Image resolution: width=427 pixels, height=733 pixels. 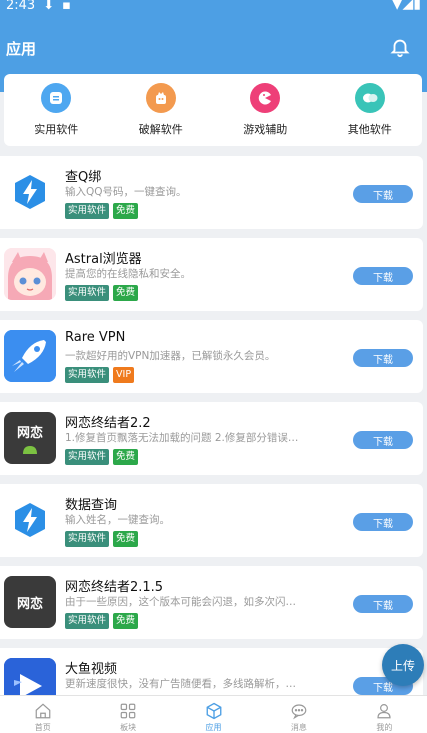 I want to click on category-label: 其他软件, so click(x=369, y=129).